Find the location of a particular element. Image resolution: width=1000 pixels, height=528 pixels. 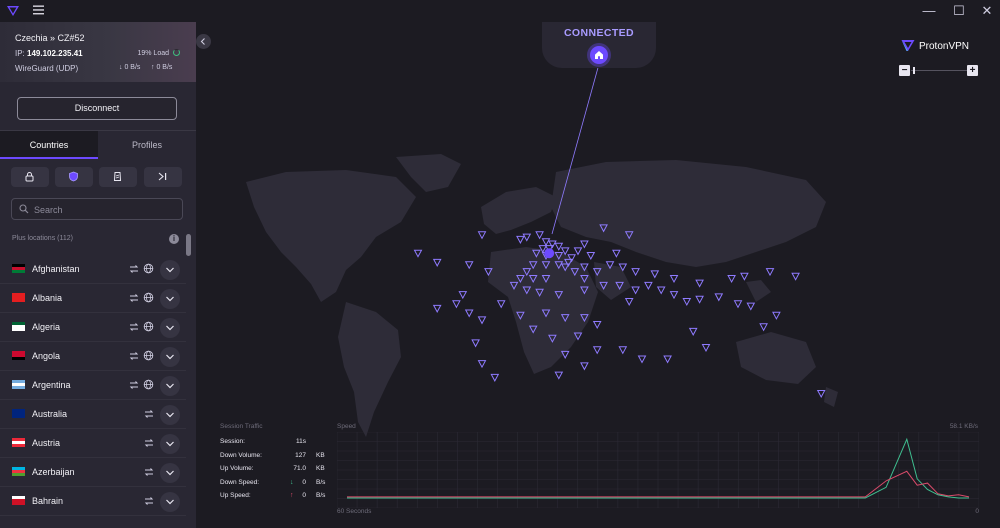

disconnect-button: Disconnect is located at coordinates (97, 108).